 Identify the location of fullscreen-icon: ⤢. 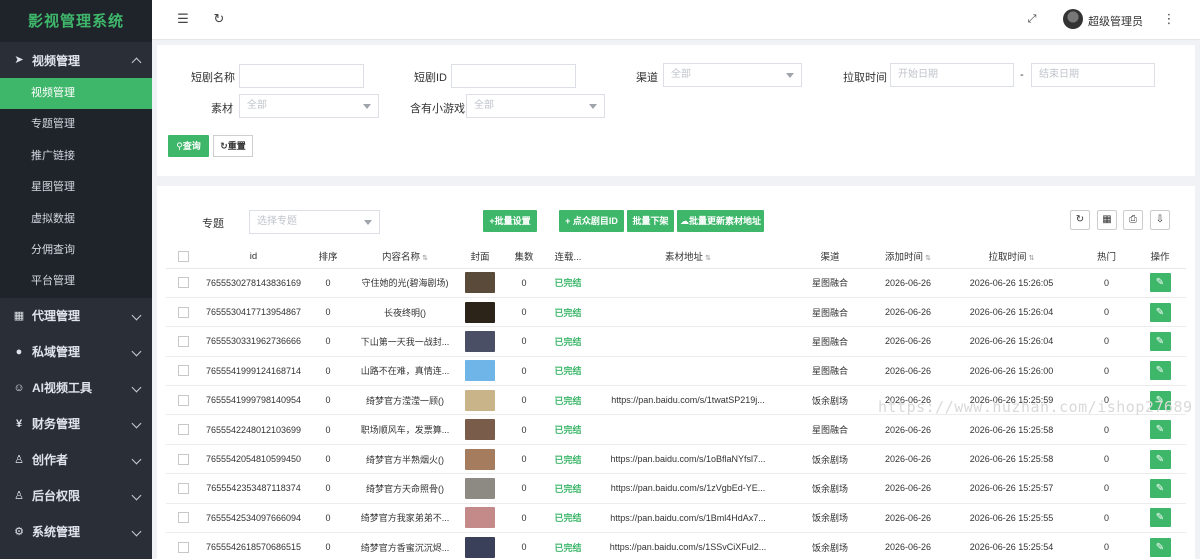
(1032, 19).